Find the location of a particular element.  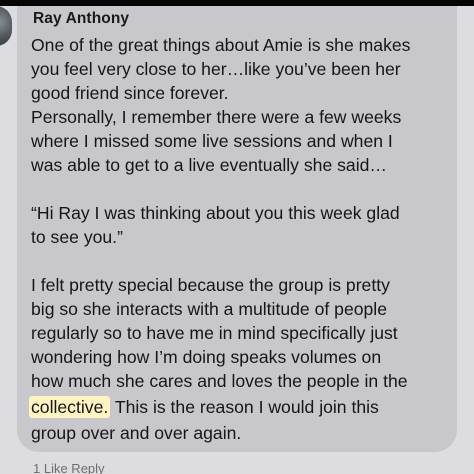

avatar is located at coordinates (6, 26).